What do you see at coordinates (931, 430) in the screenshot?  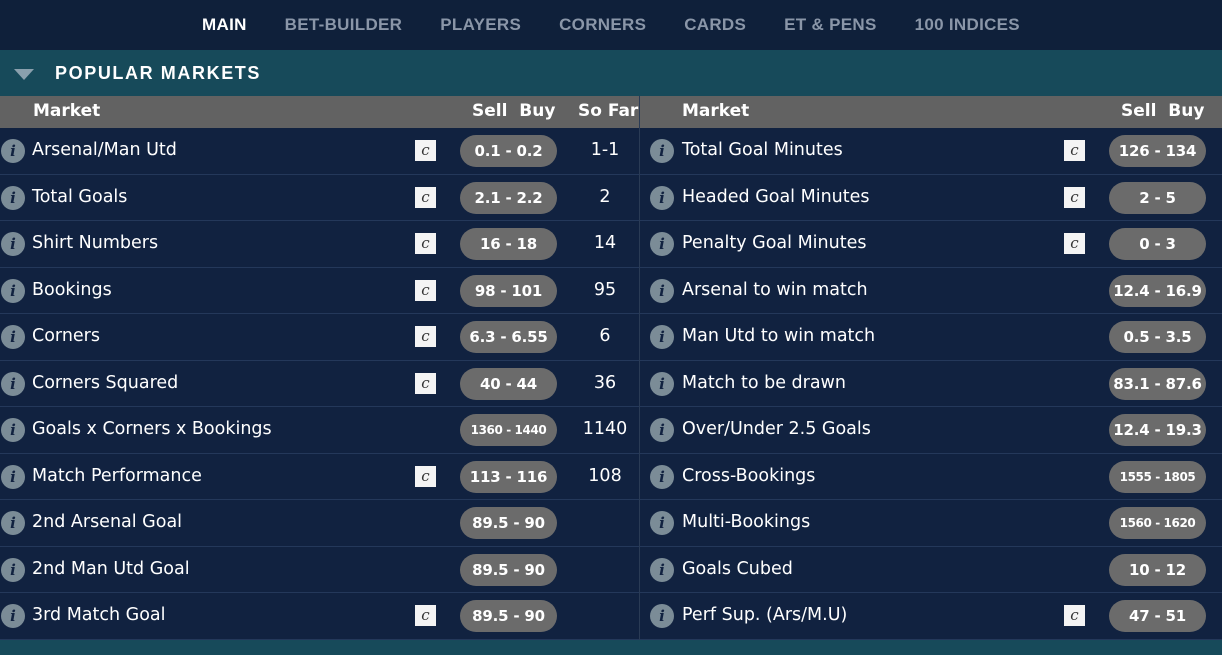 I see `market-row: i Over/Under 2.5 Goals 12.4 - 19.3` at bounding box center [931, 430].